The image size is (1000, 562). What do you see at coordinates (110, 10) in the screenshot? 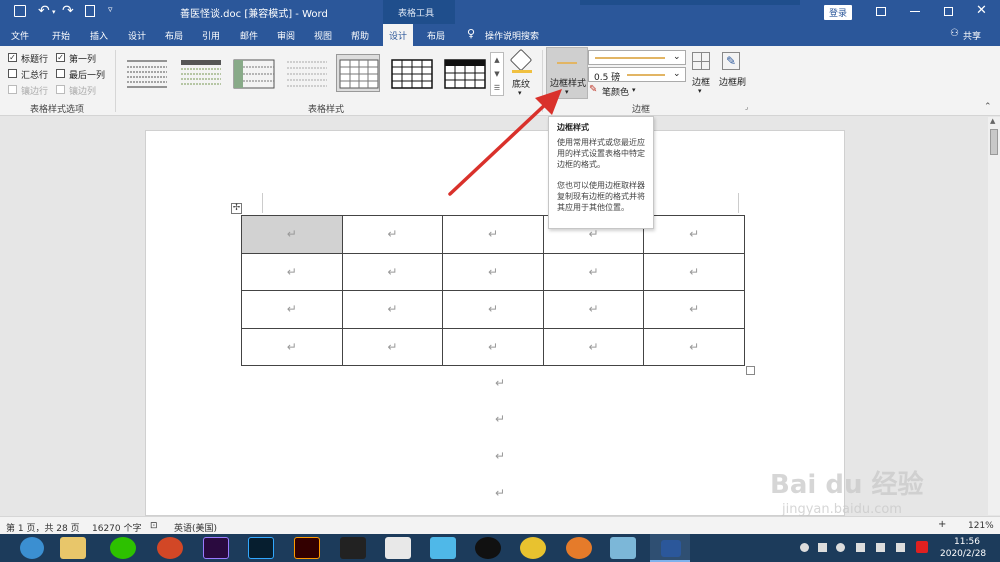
I see `customize-quick-access-icon: ▿` at bounding box center [110, 10].